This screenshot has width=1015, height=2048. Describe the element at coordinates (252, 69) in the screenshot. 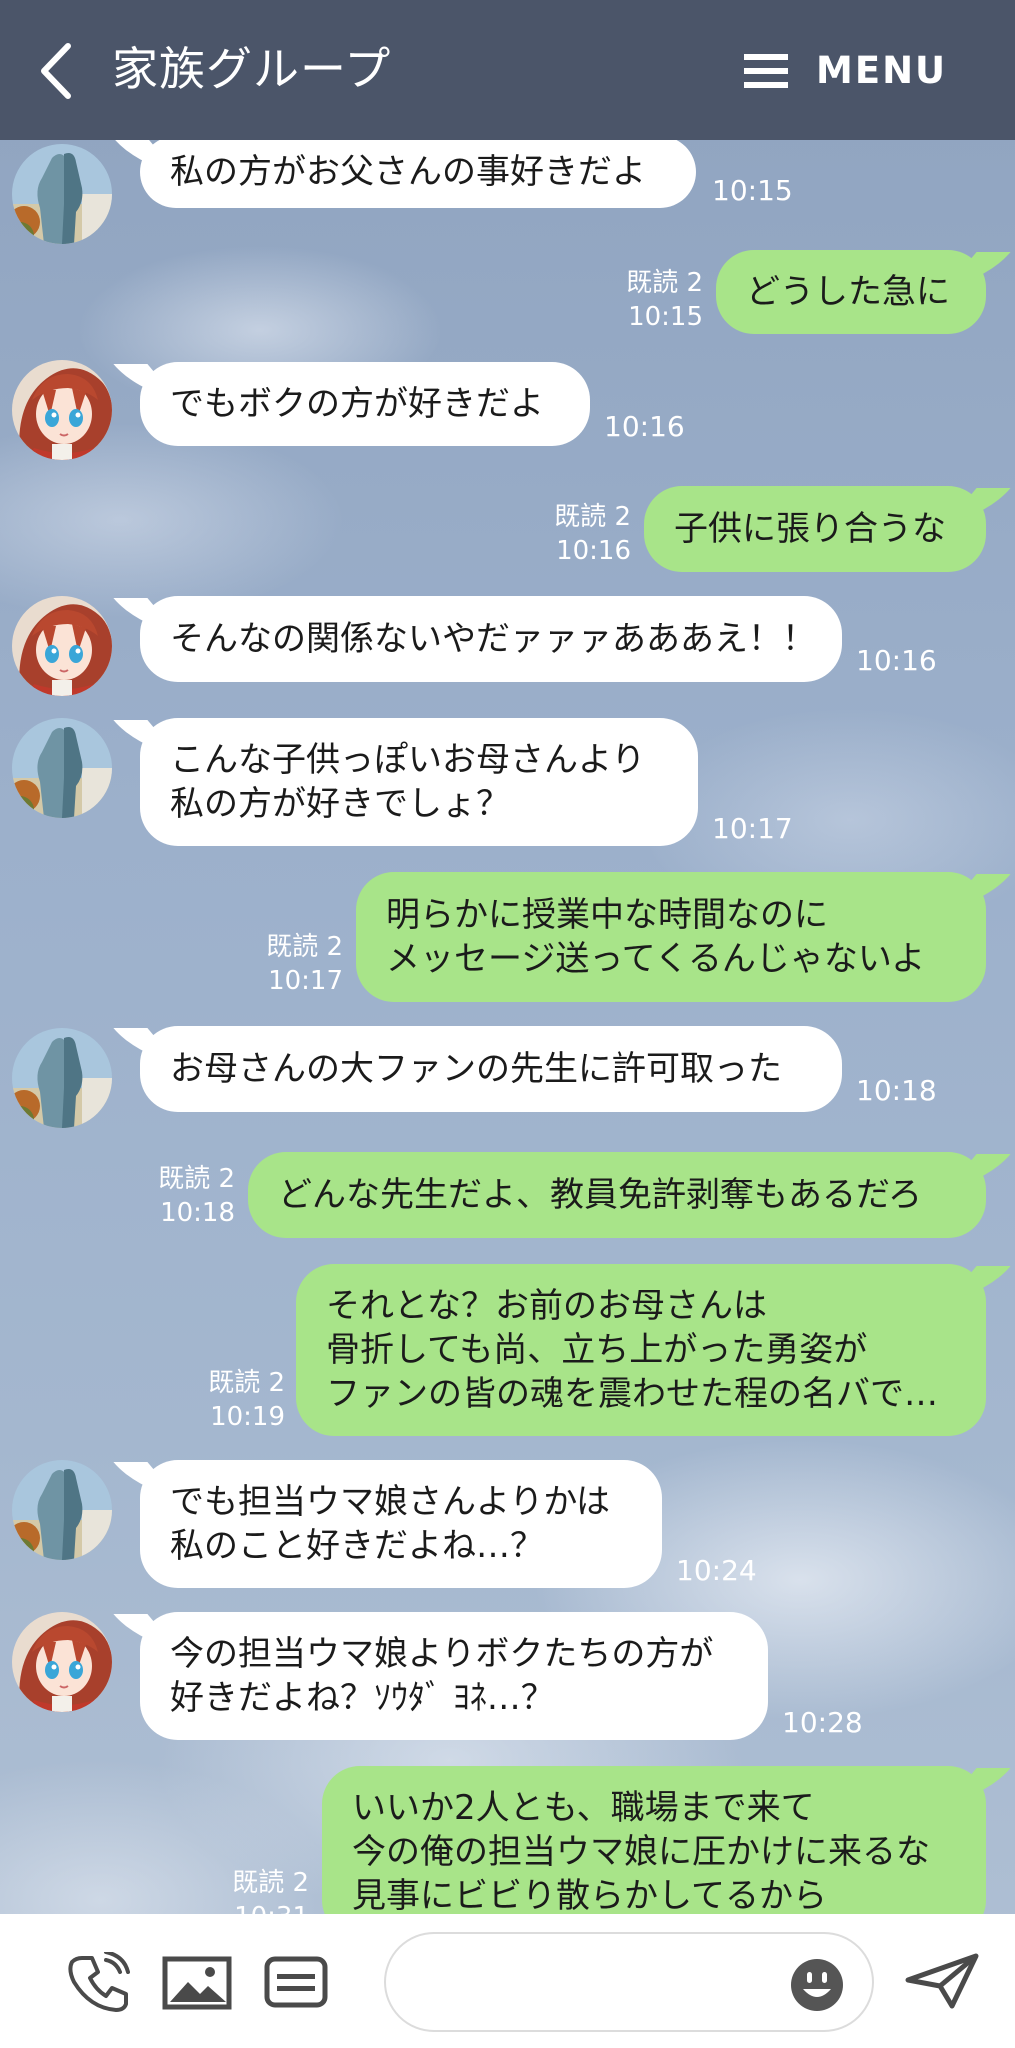

I see `chat-title: 家族グループ` at that location.